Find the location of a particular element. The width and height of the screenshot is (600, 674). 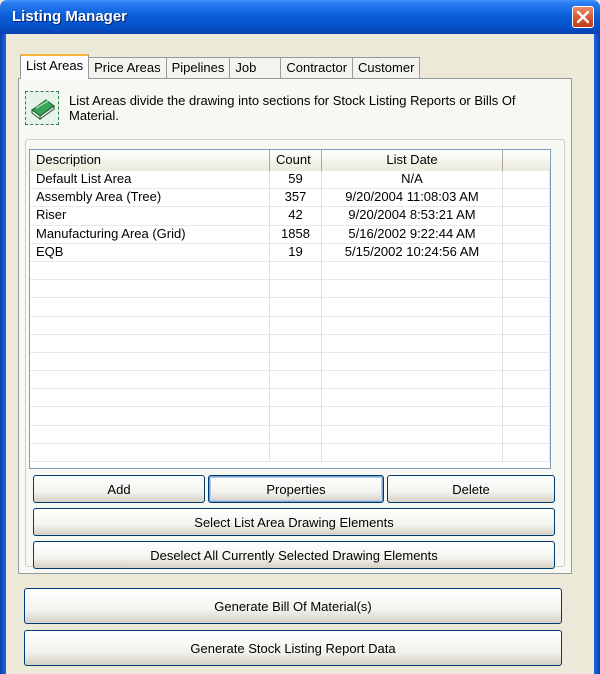

select-list-area-elements-button: Select List Area Drawing Elements is located at coordinates (294, 522).